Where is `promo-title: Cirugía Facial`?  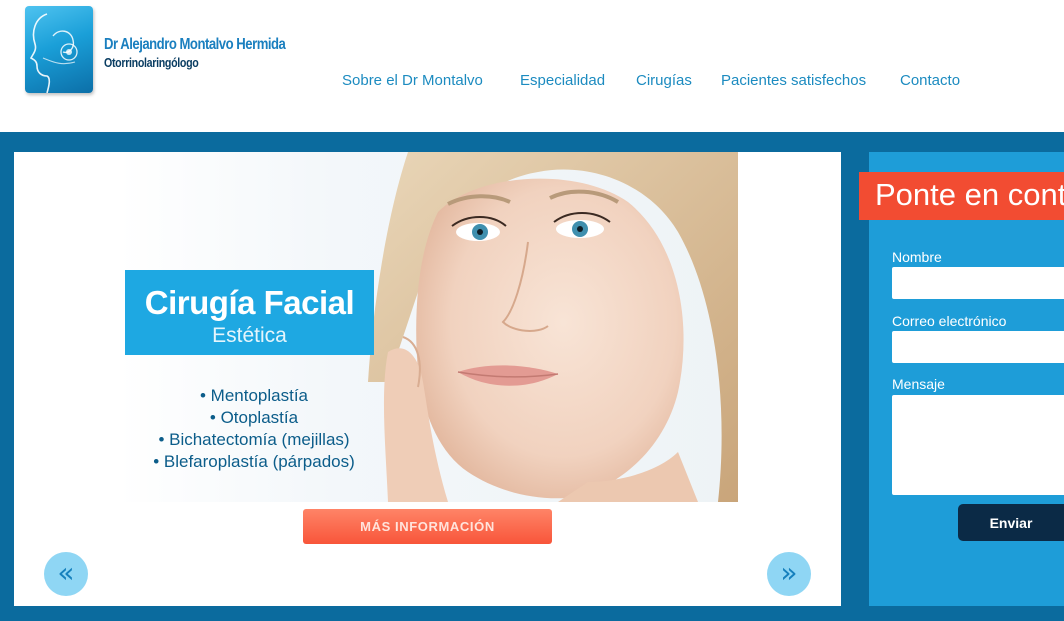 promo-title: Cirugía Facial is located at coordinates (249, 302).